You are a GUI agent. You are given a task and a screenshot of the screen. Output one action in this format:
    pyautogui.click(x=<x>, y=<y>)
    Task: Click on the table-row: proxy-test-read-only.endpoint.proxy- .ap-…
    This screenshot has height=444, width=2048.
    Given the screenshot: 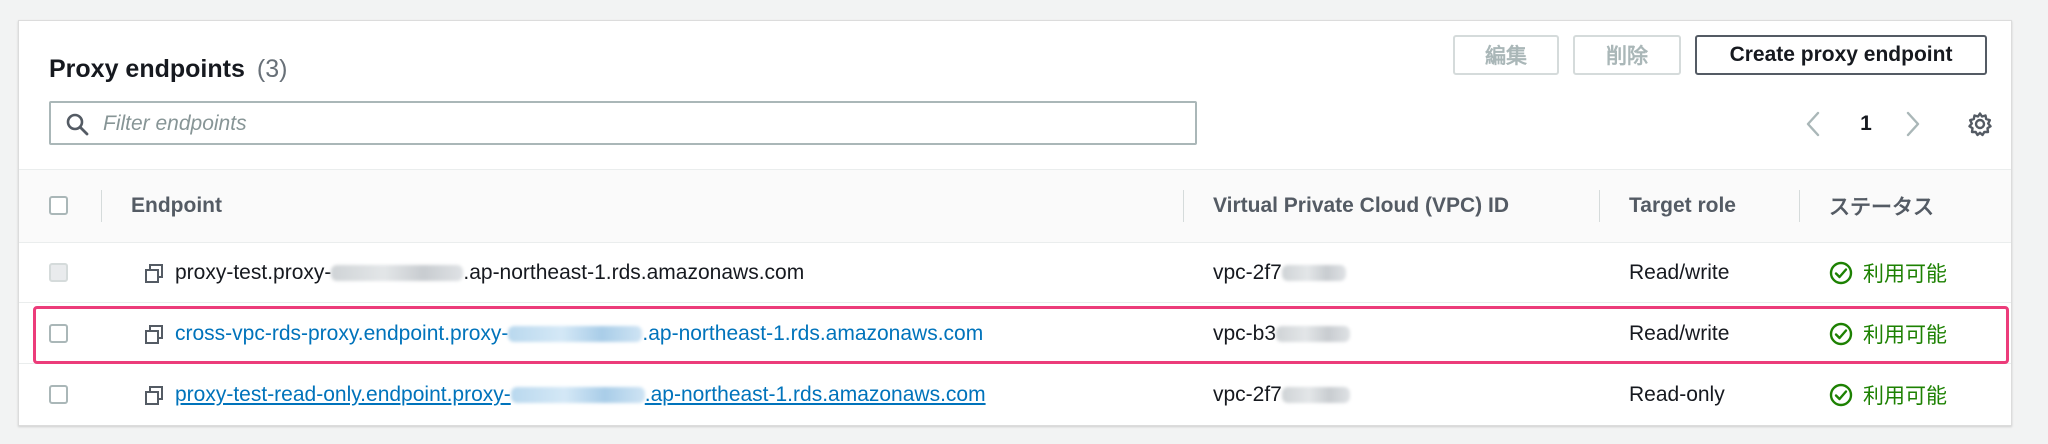 What is the action you would take?
    pyautogui.click(x=1015, y=395)
    